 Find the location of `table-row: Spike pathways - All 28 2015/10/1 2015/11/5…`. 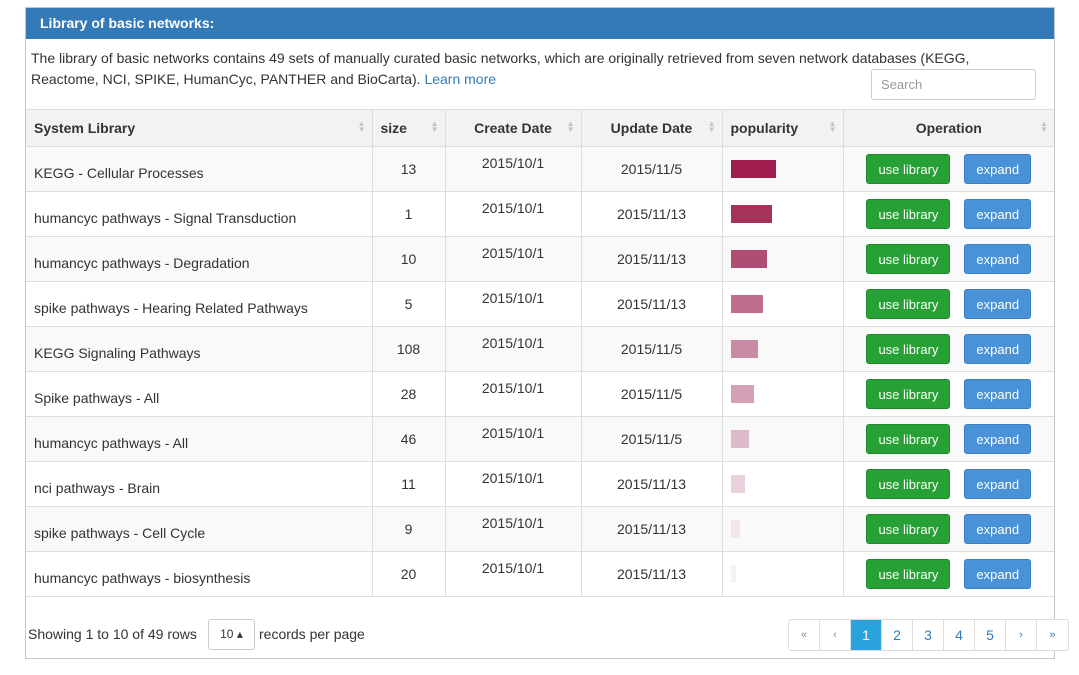

table-row: Spike pathways - All 28 2015/10/1 2015/11/5… is located at coordinates (540, 394).